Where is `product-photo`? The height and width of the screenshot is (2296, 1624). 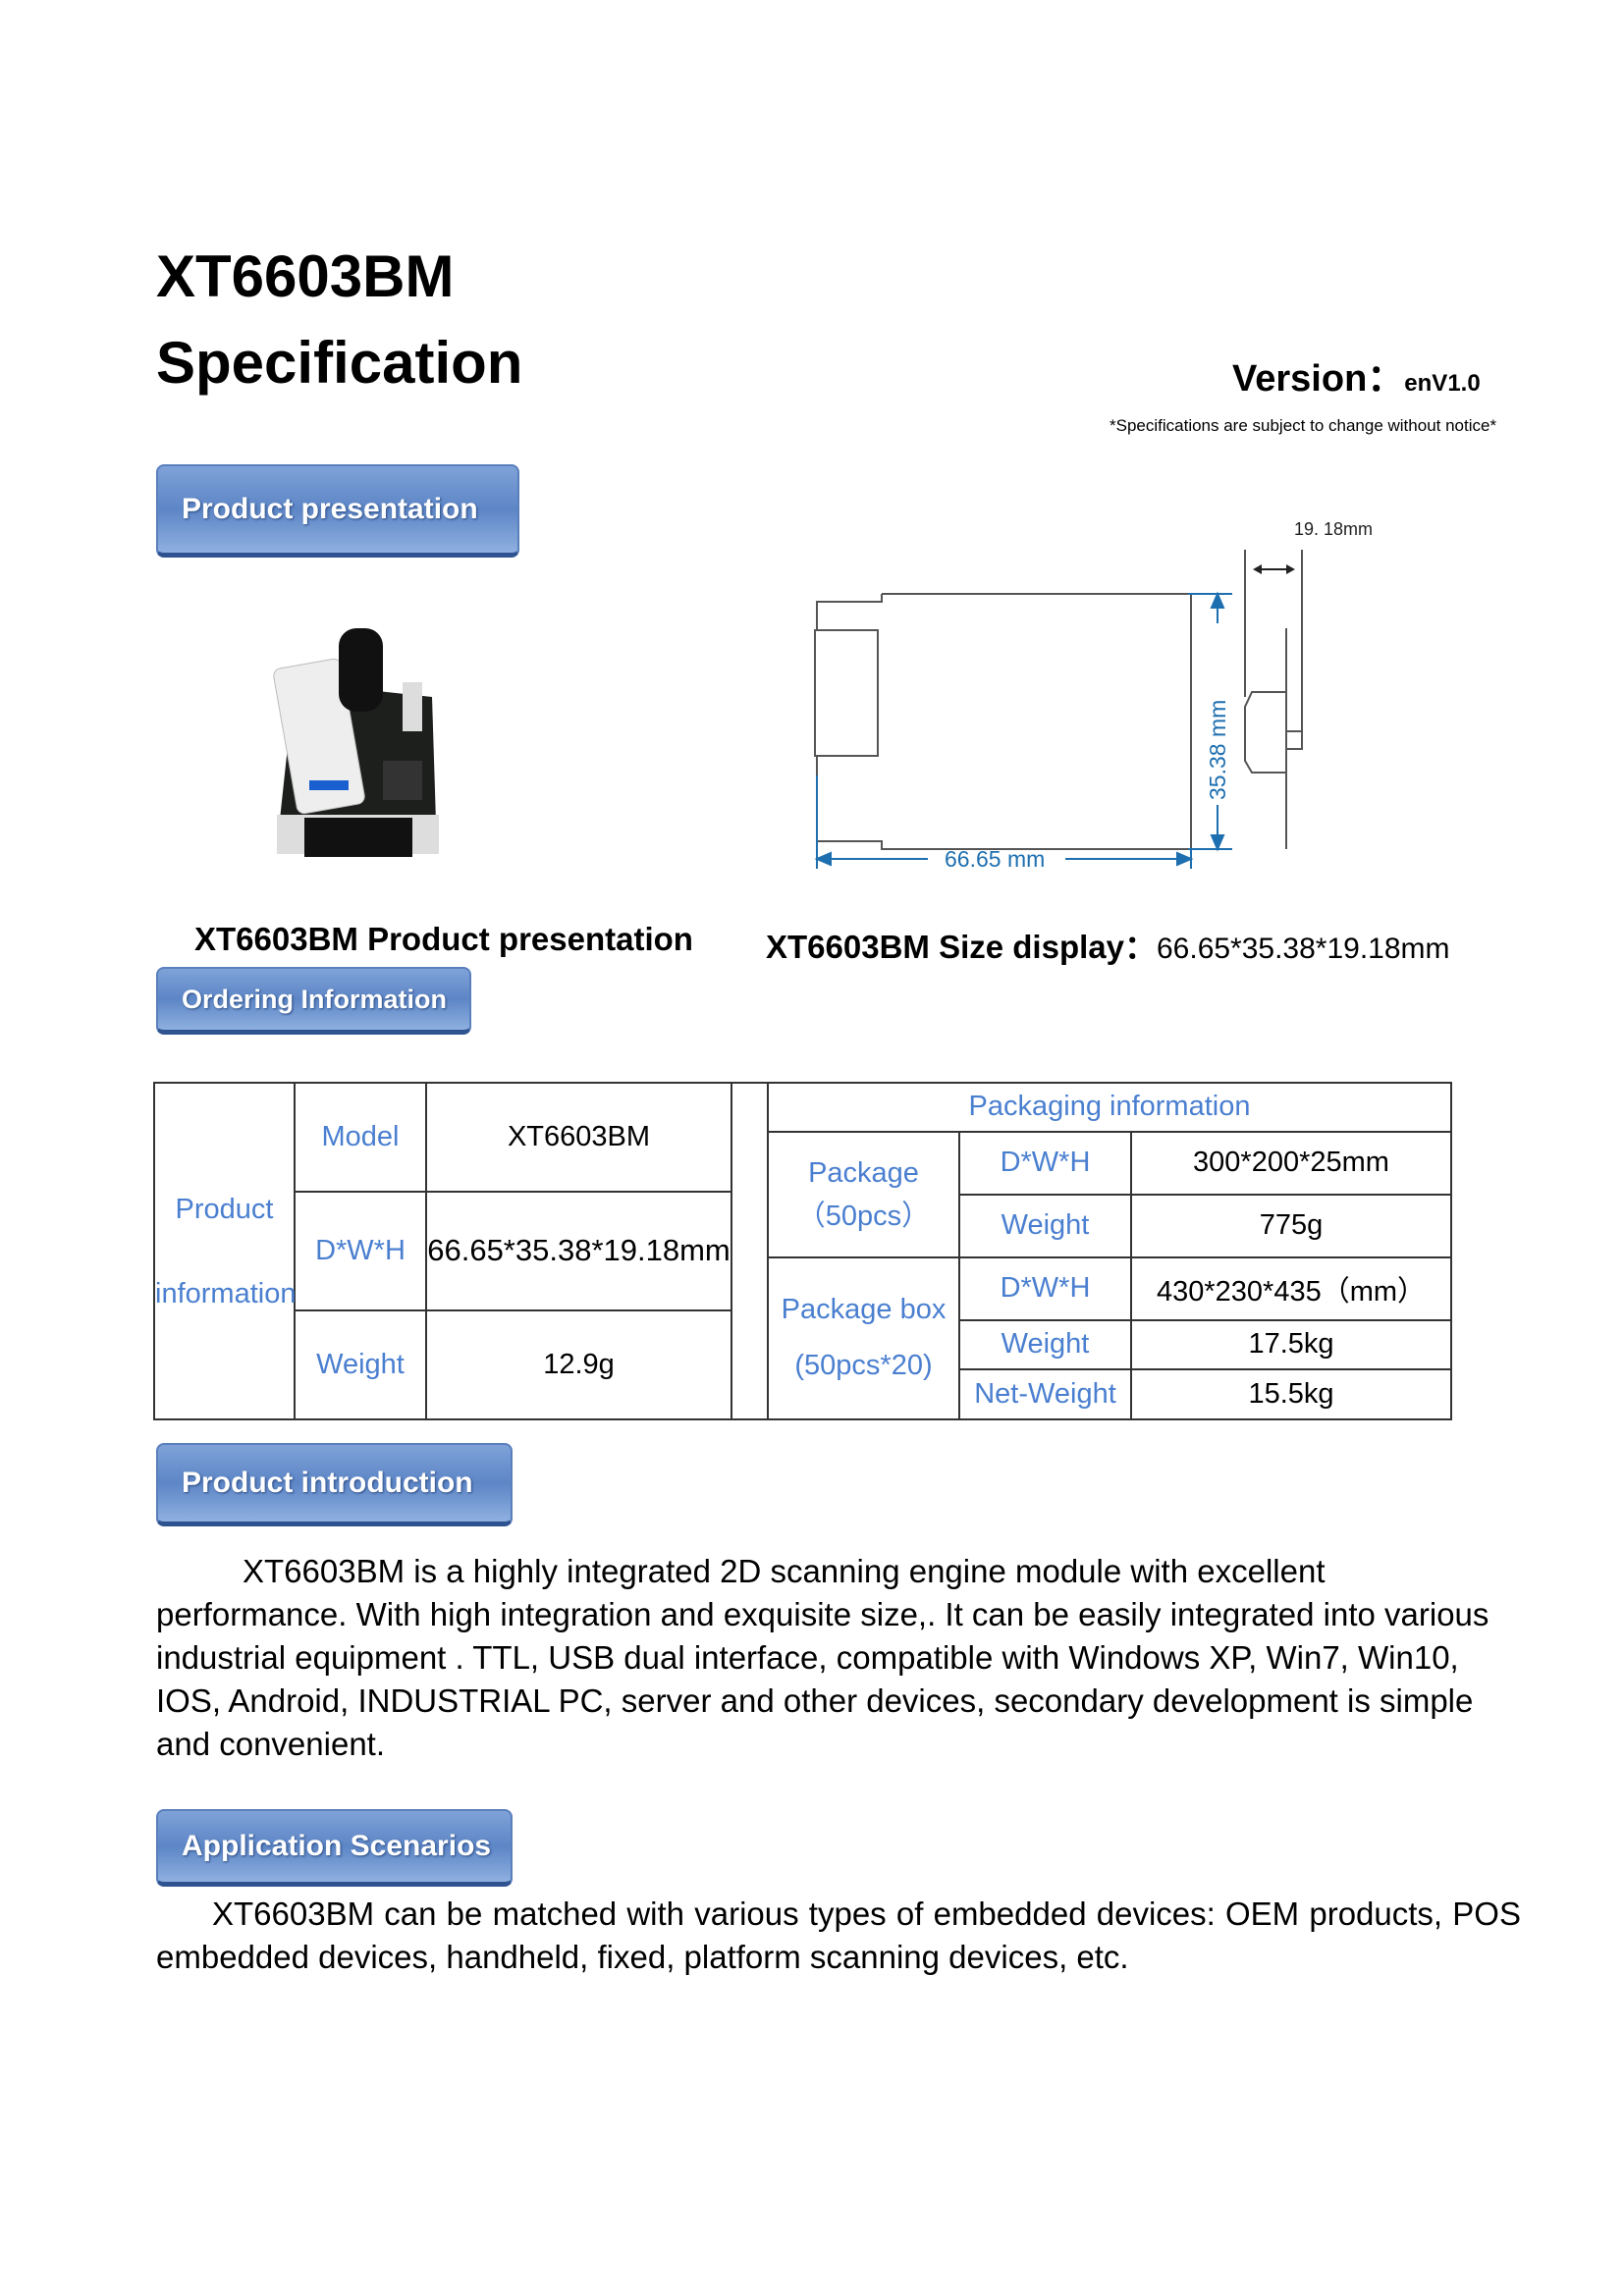
product-photo is located at coordinates (356, 742).